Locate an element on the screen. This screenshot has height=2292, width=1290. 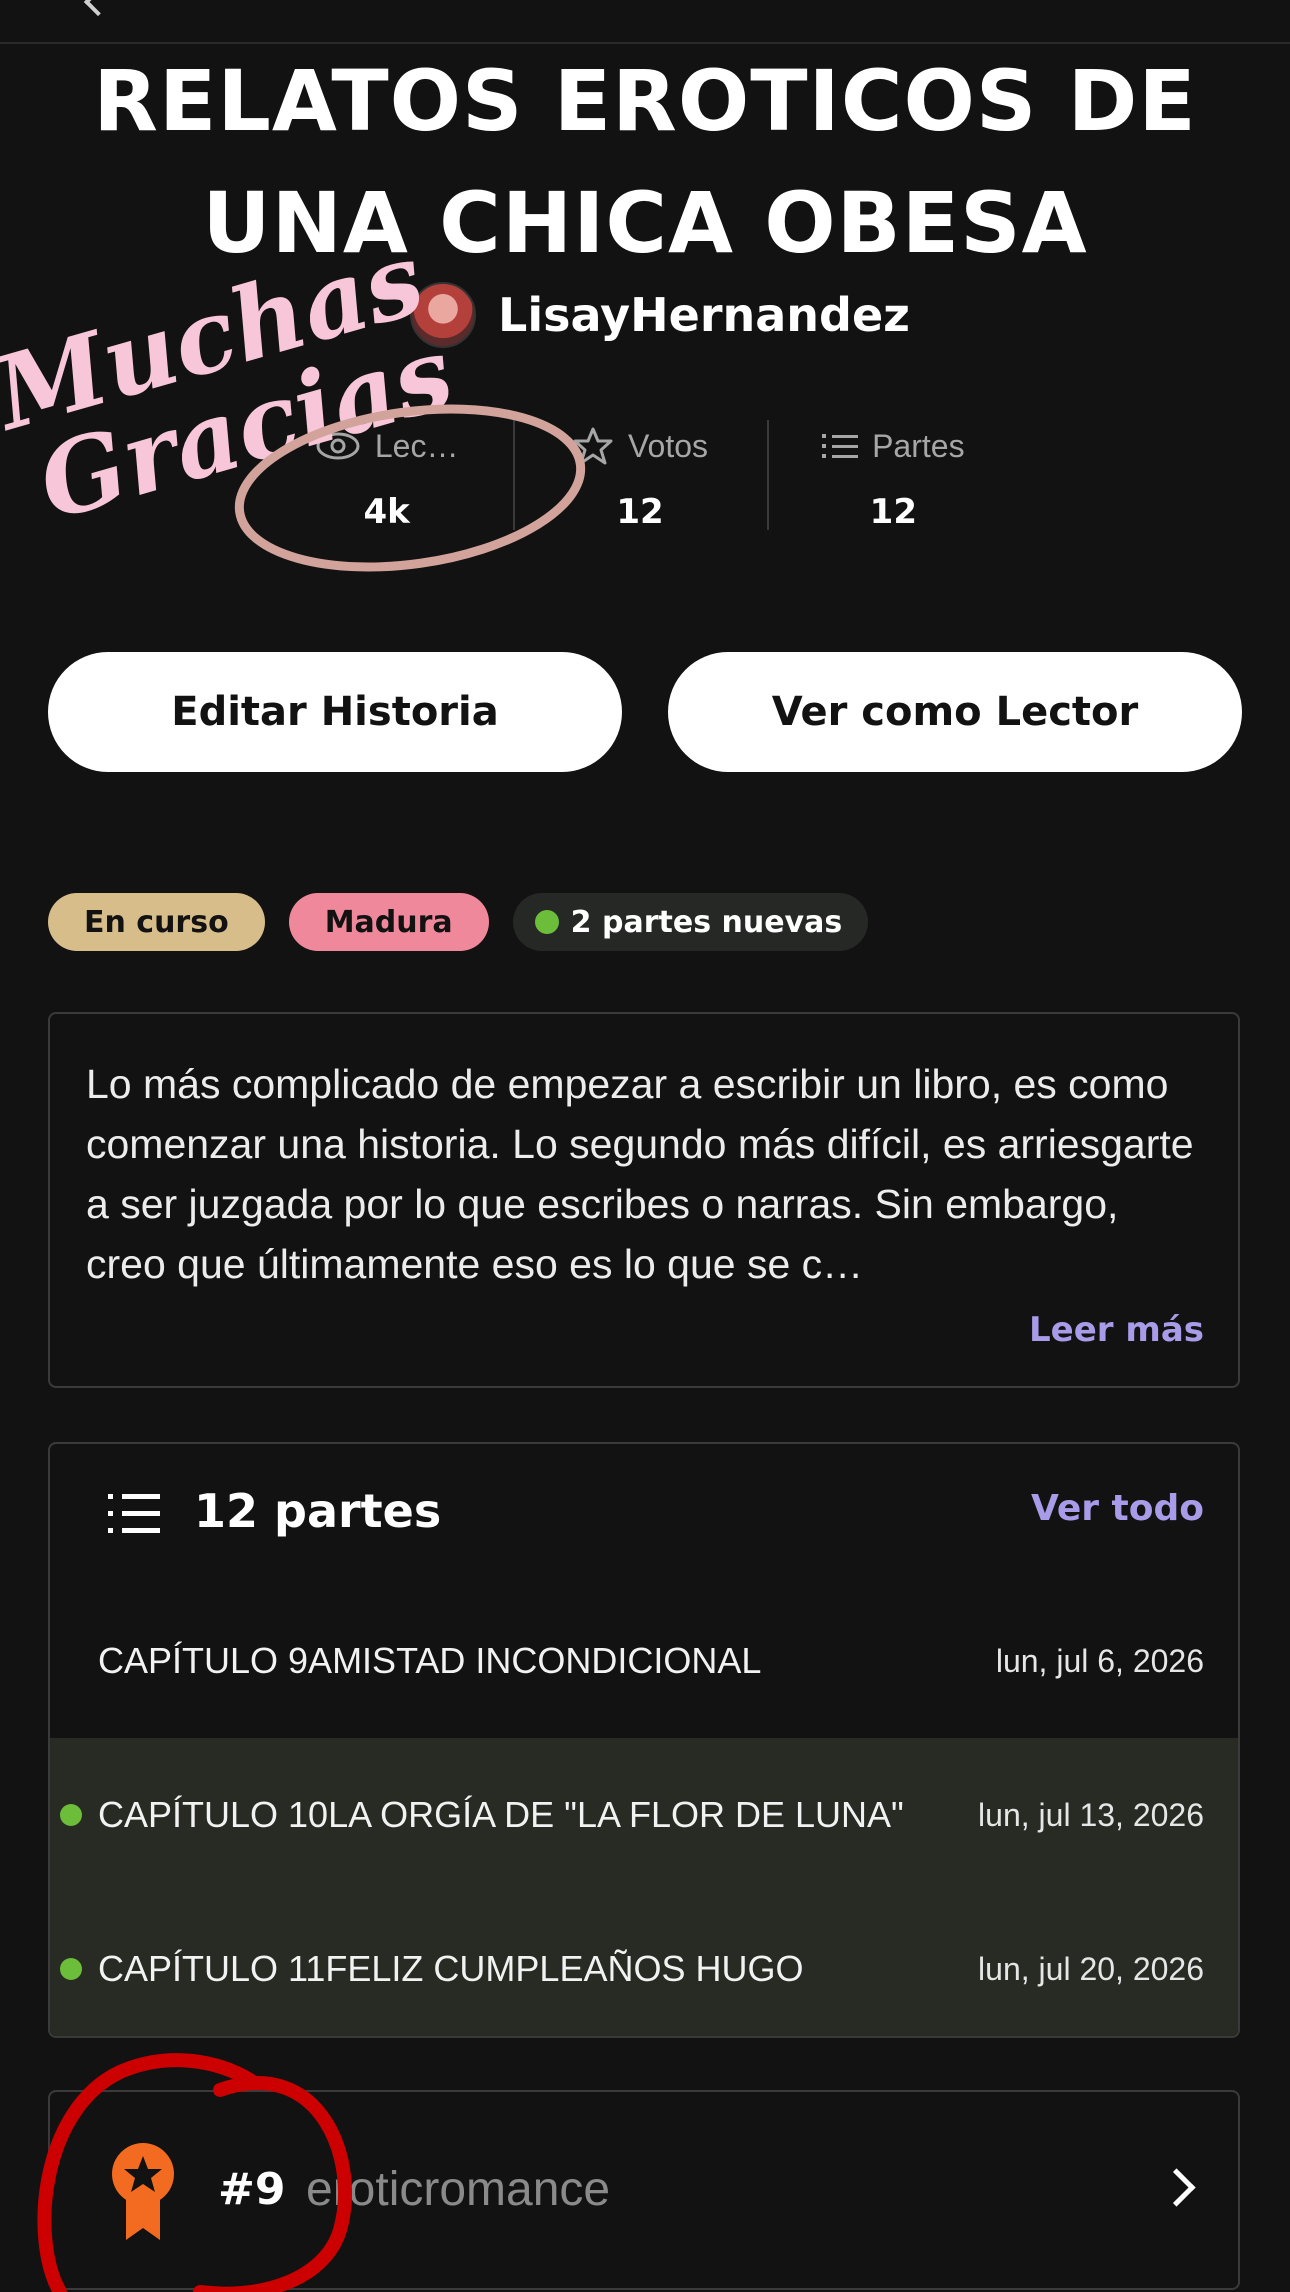
story-title: RELATOS EROTICOS DE UNA CHICA OBESA is located at coordinates (645, 162).